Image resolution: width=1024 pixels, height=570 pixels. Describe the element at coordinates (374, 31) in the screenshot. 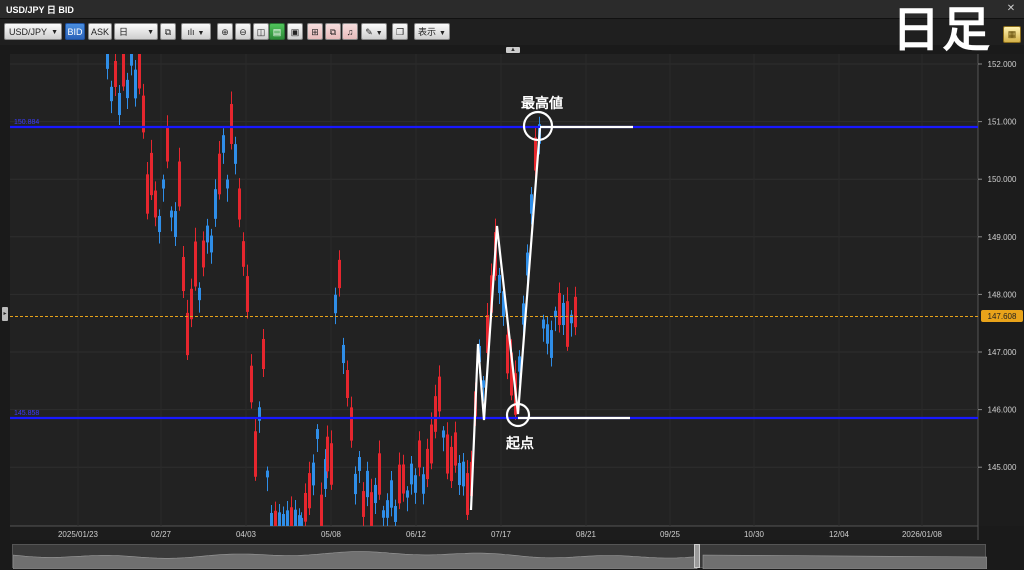

I see `draw-tool-button: ✎ ▼` at that location.